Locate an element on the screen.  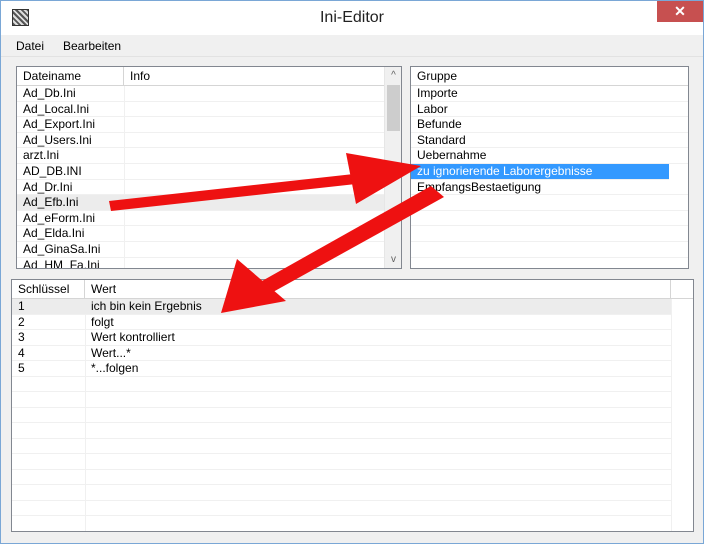
value-cell: ich bin kein Ergebnis is located at coordinates (146, 306).